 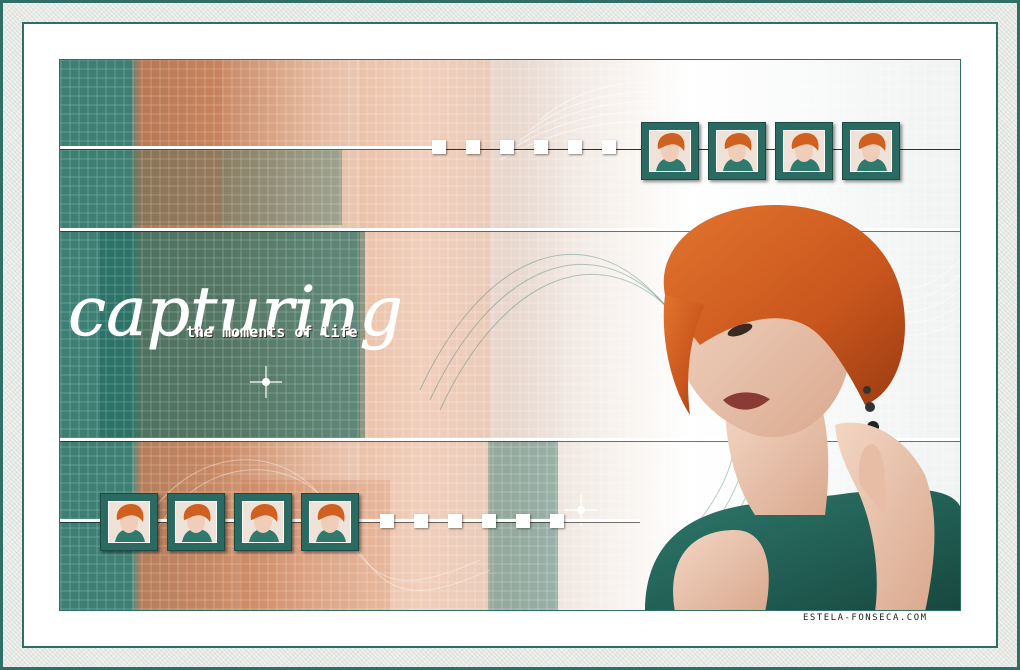 I want to click on script-title: capturing, so click(x=235, y=313).